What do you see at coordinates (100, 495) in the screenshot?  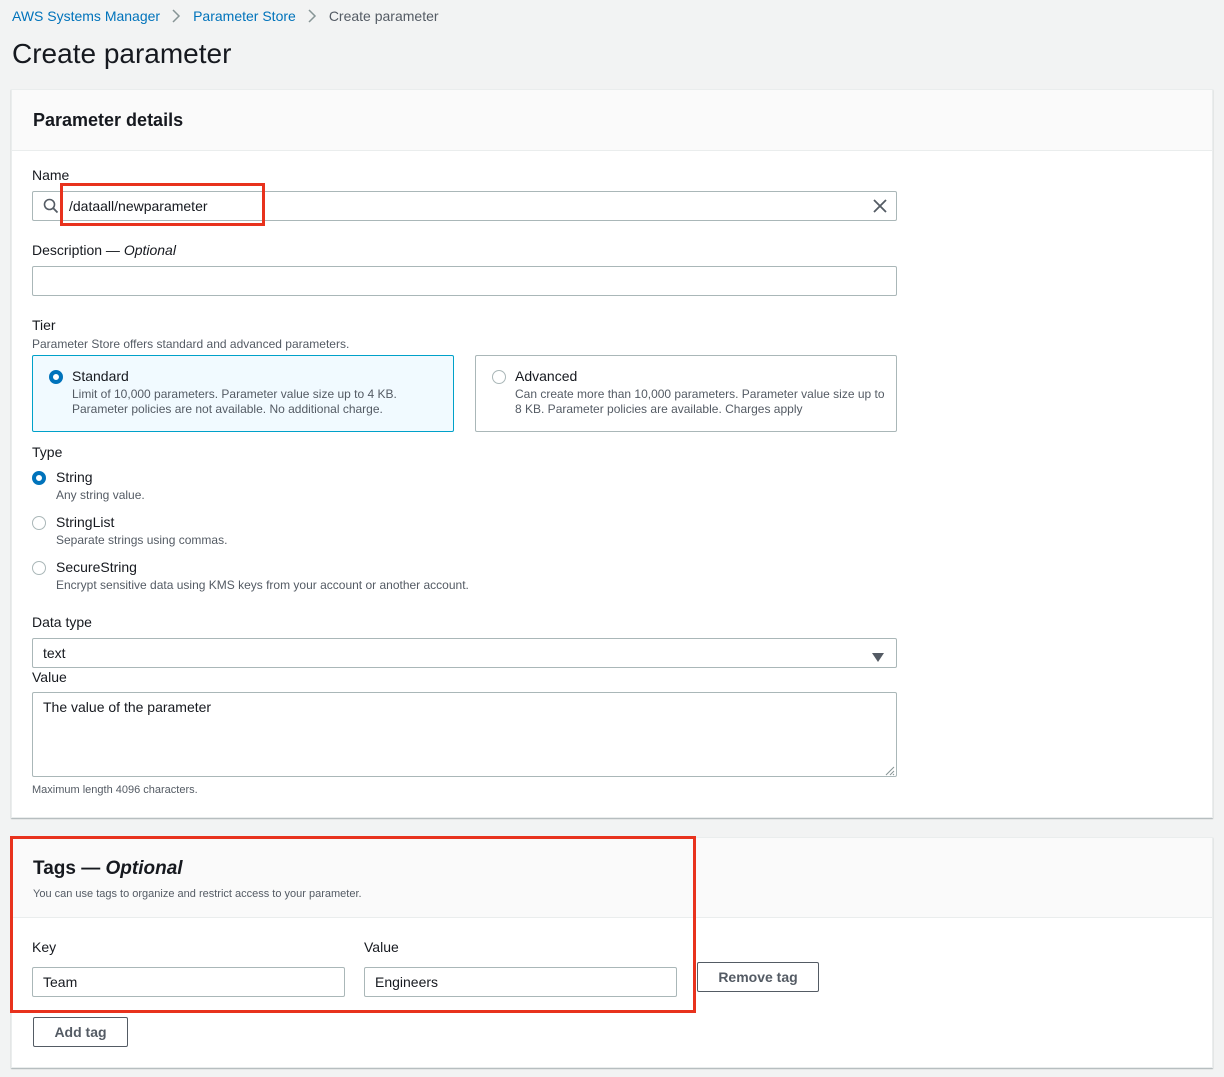 I see `type-string-desc: Any string value.` at bounding box center [100, 495].